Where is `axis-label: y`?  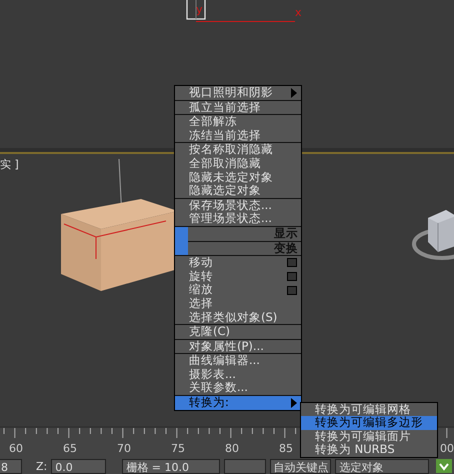
axis-label: y is located at coordinates (199, 10).